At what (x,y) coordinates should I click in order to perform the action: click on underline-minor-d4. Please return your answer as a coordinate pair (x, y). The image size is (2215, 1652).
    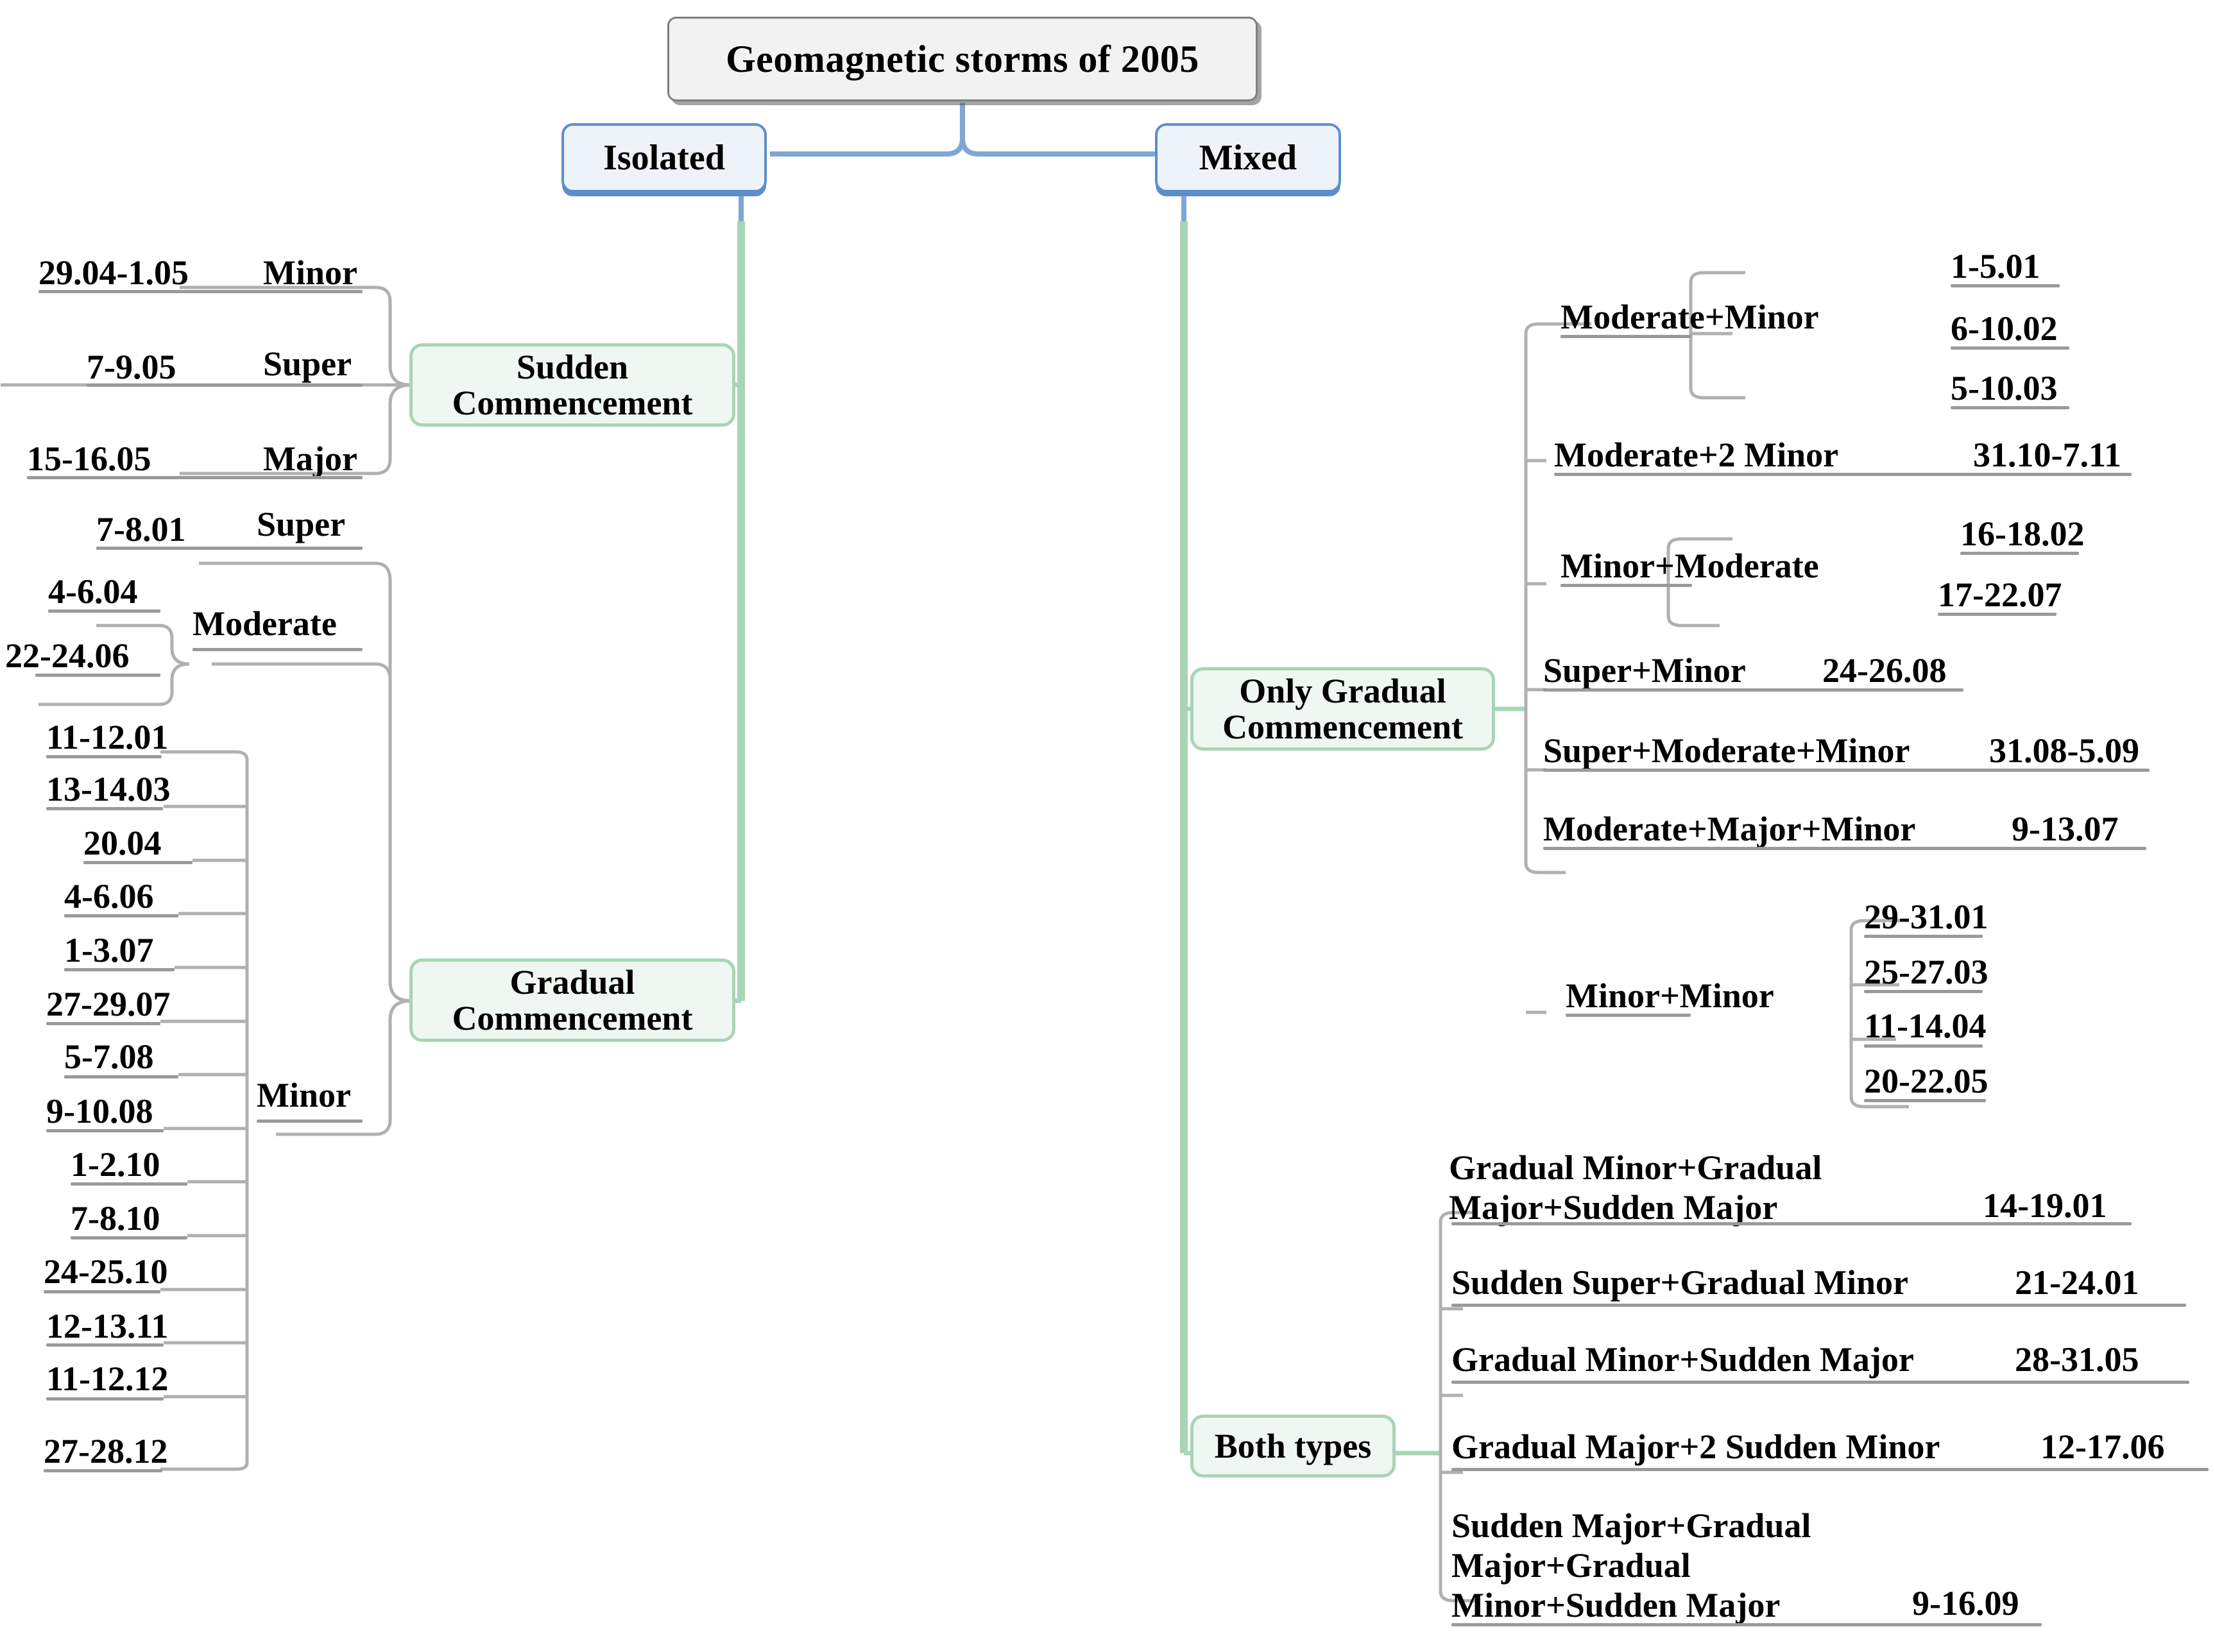
    Looking at the image, I should click on (120, 969).